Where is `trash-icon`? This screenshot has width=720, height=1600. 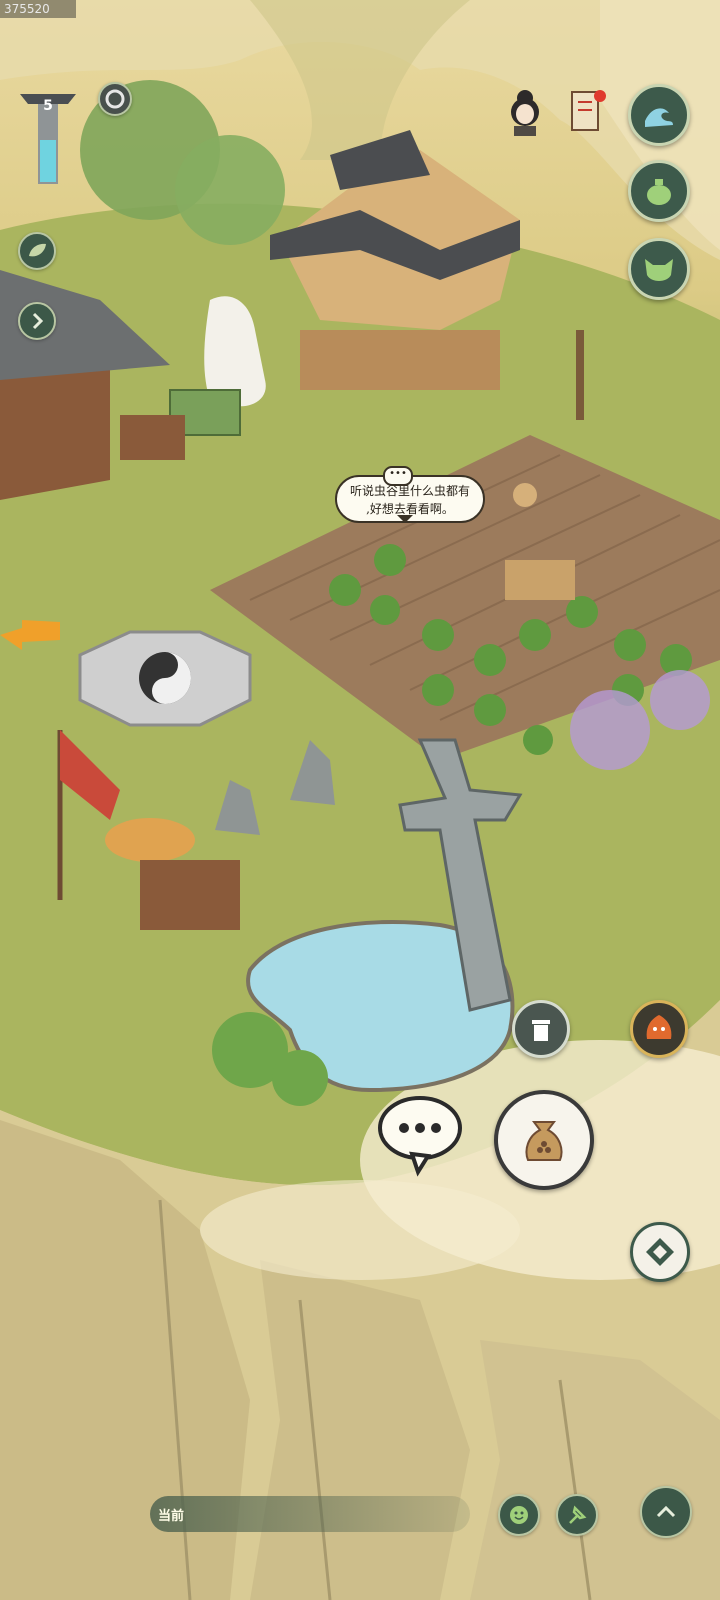 trash-icon is located at coordinates (541, 1030).